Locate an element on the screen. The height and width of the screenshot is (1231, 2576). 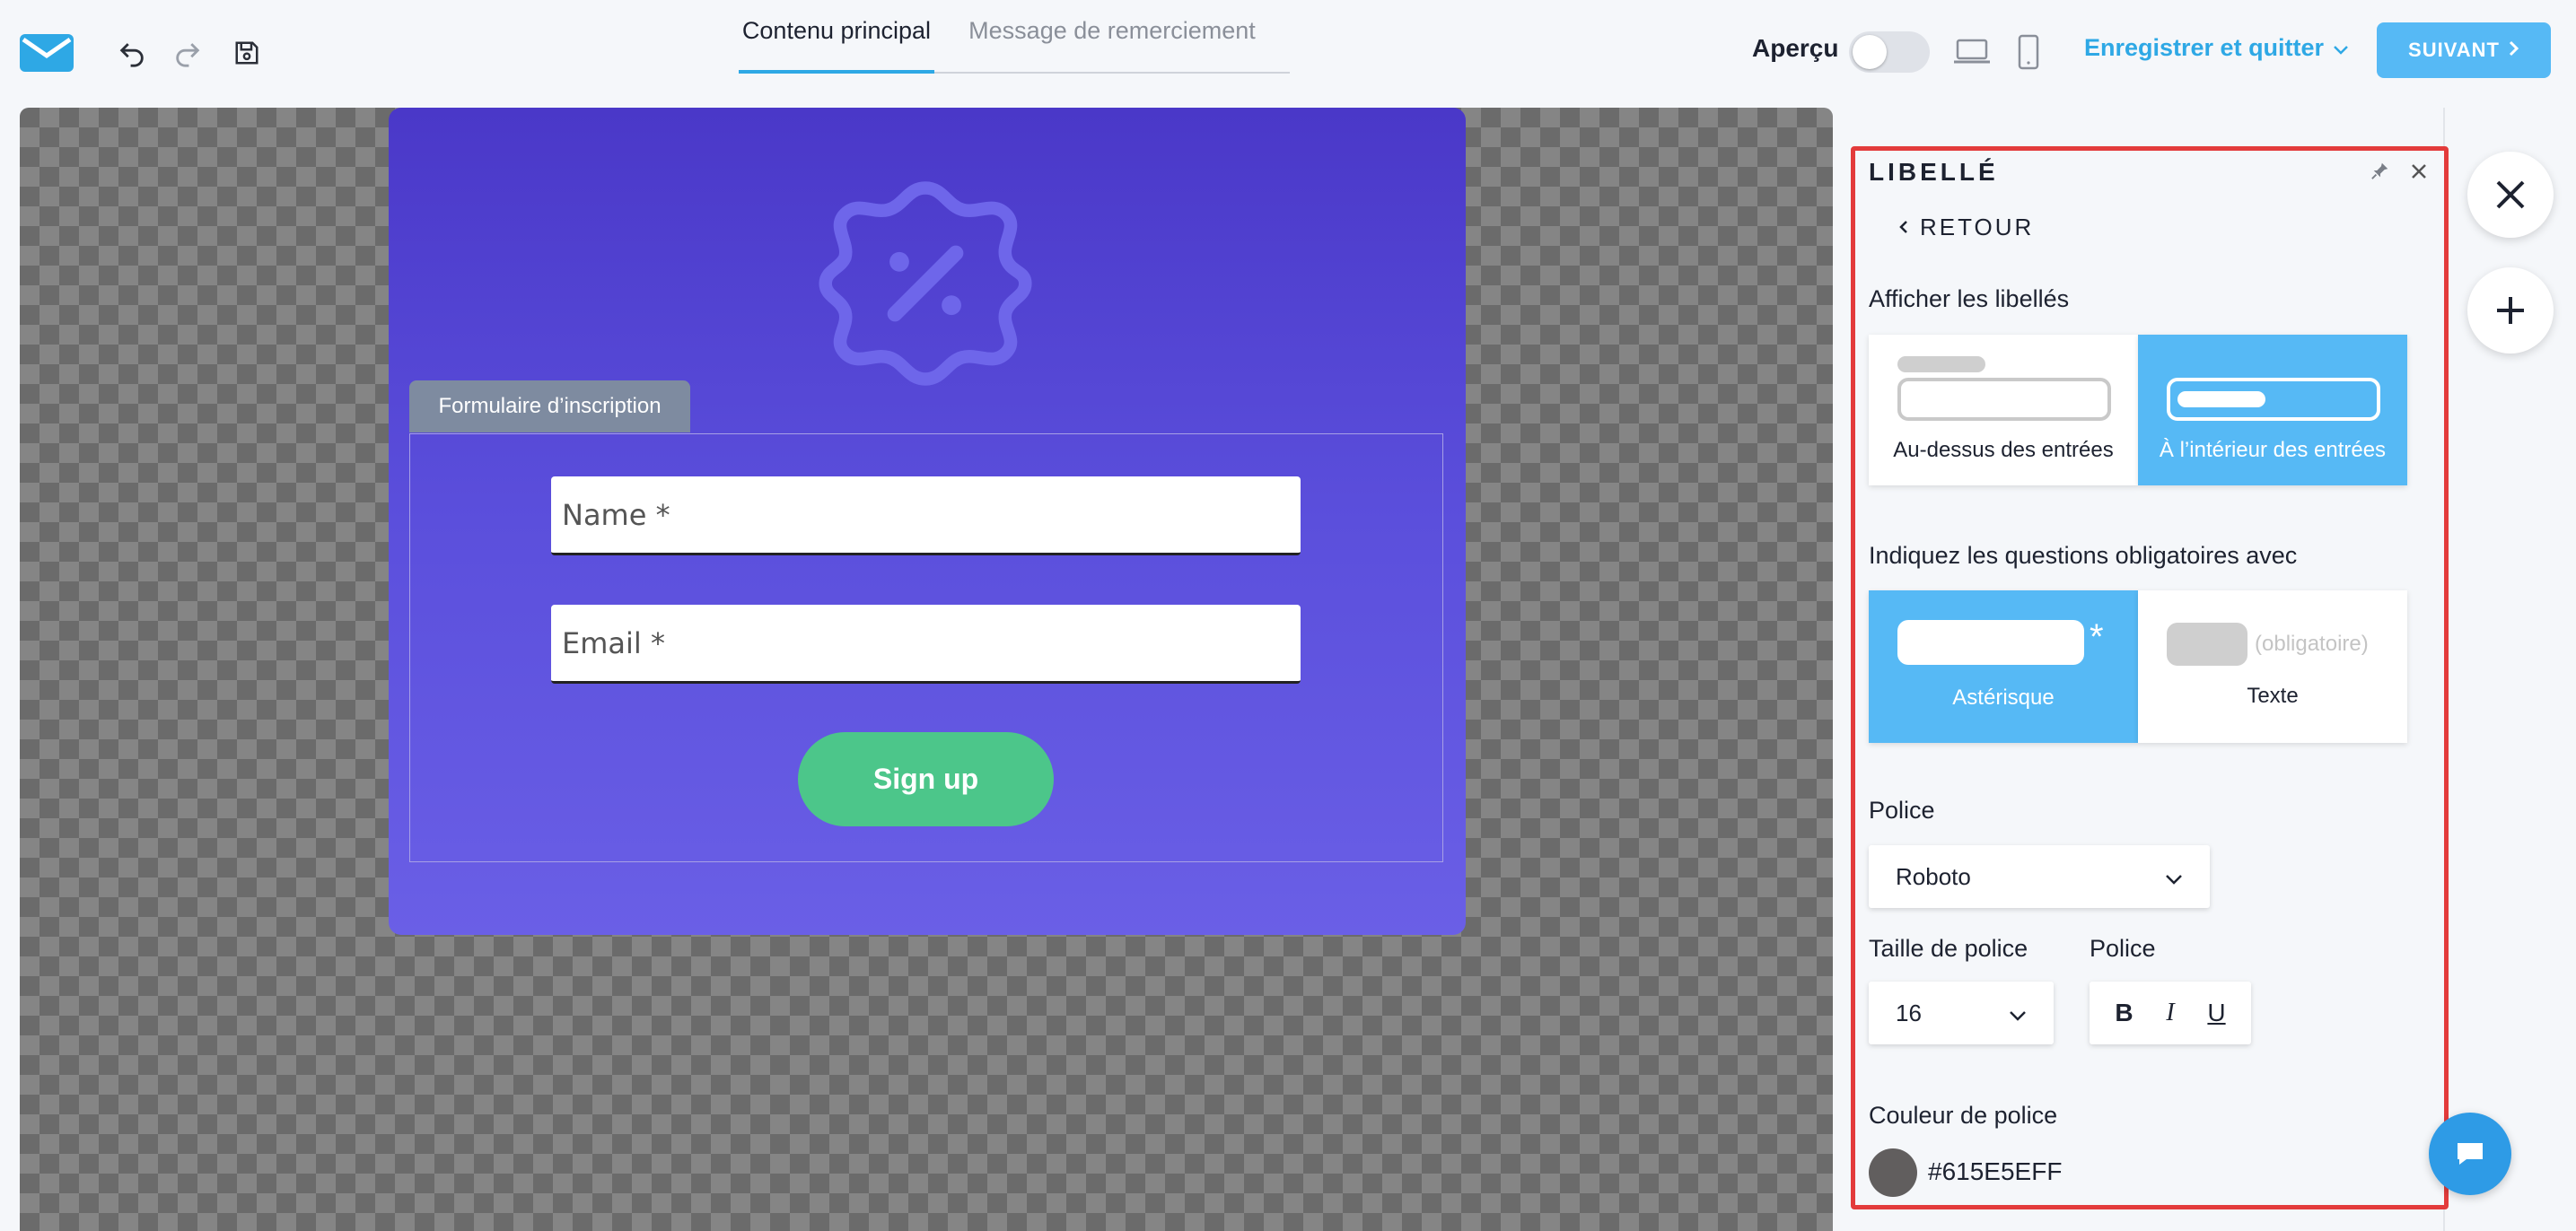
pin-icon is located at coordinates (2380, 170).